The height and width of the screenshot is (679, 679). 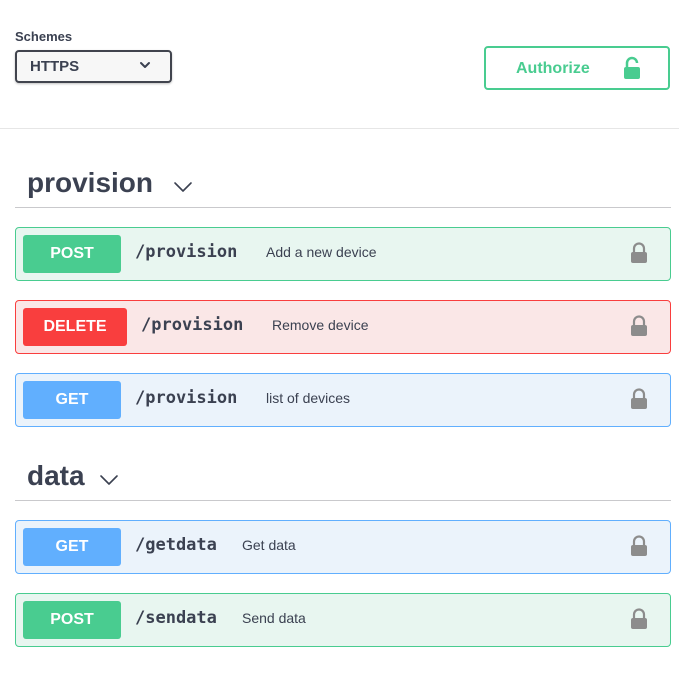 I want to click on operation-post-provision: POST /provision Add a new device, so click(x=343, y=254).